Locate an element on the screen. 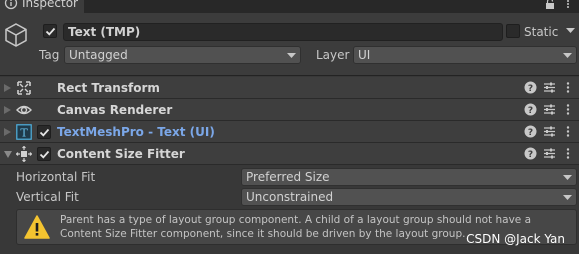 The width and height of the screenshot is (579, 254). active-checkbox is located at coordinates (50, 31).